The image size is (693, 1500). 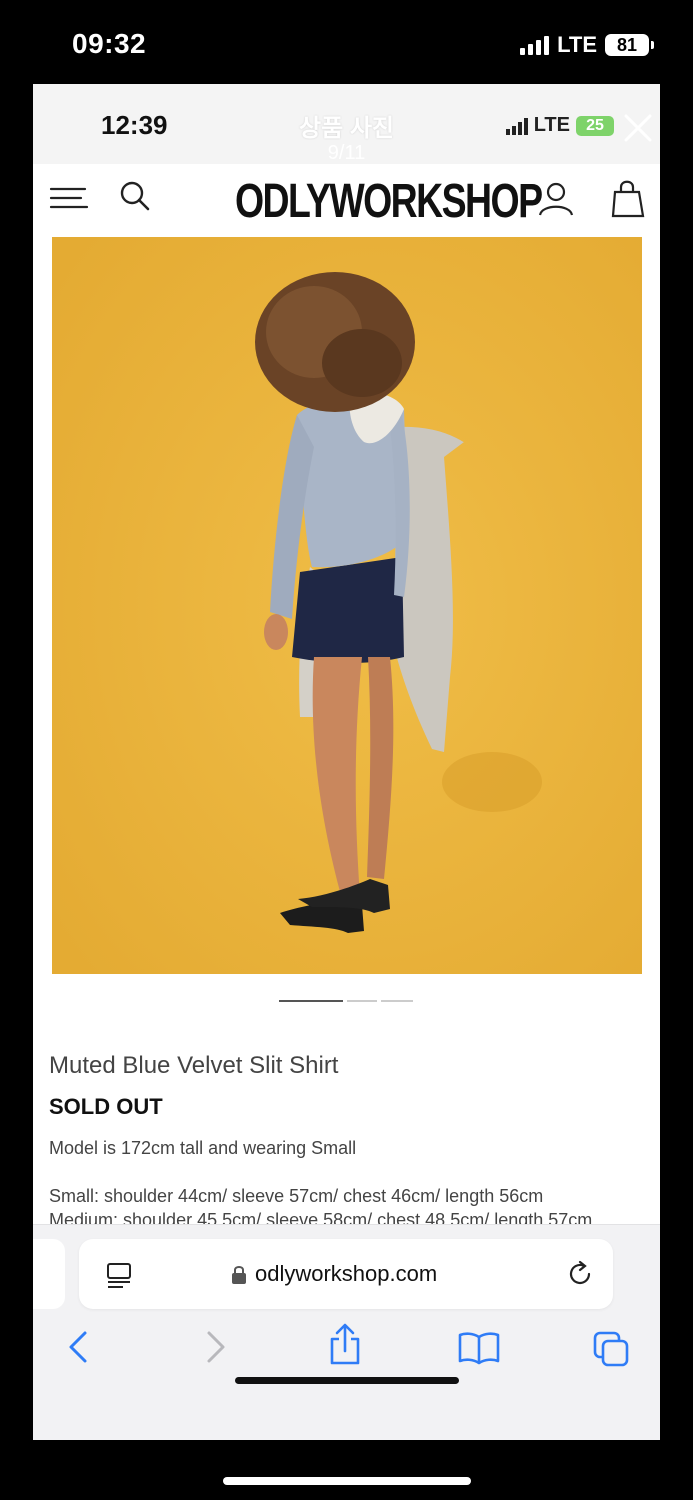 What do you see at coordinates (239, 1275) in the screenshot?
I see `lock-icon` at bounding box center [239, 1275].